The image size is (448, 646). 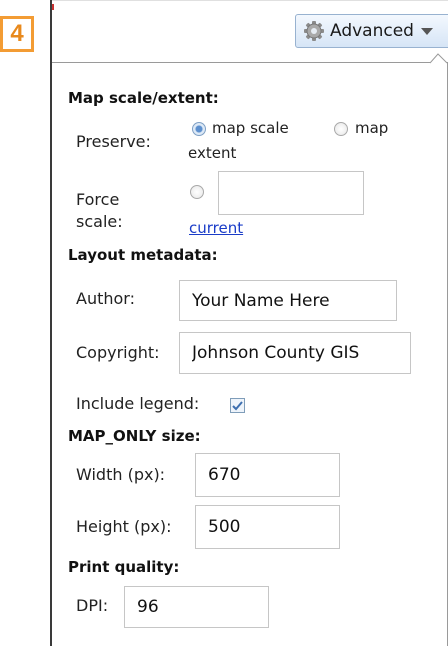 What do you see at coordinates (267, 475) in the screenshot?
I see `width-input` at bounding box center [267, 475].